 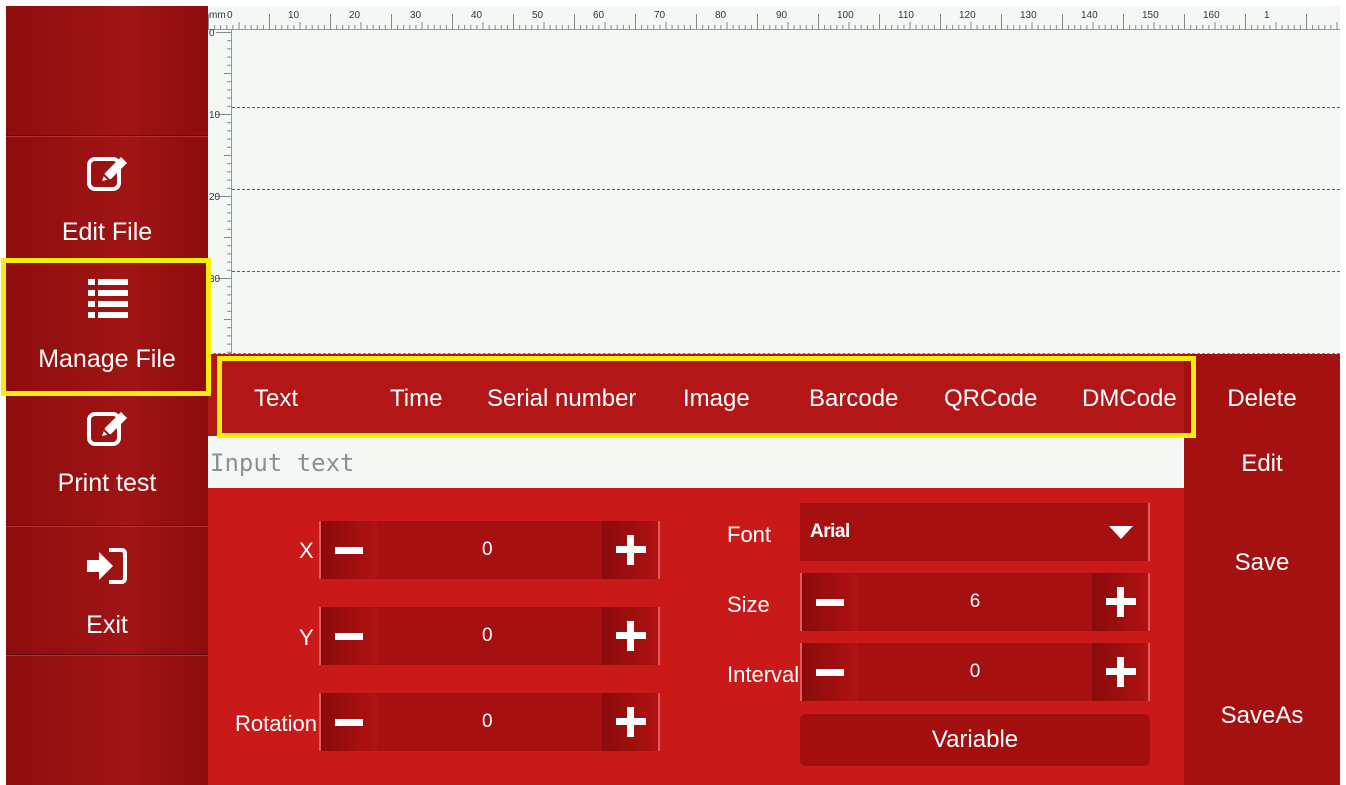 What do you see at coordinates (660, 15) in the screenshot?
I see `ruler-label: 70` at bounding box center [660, 15].